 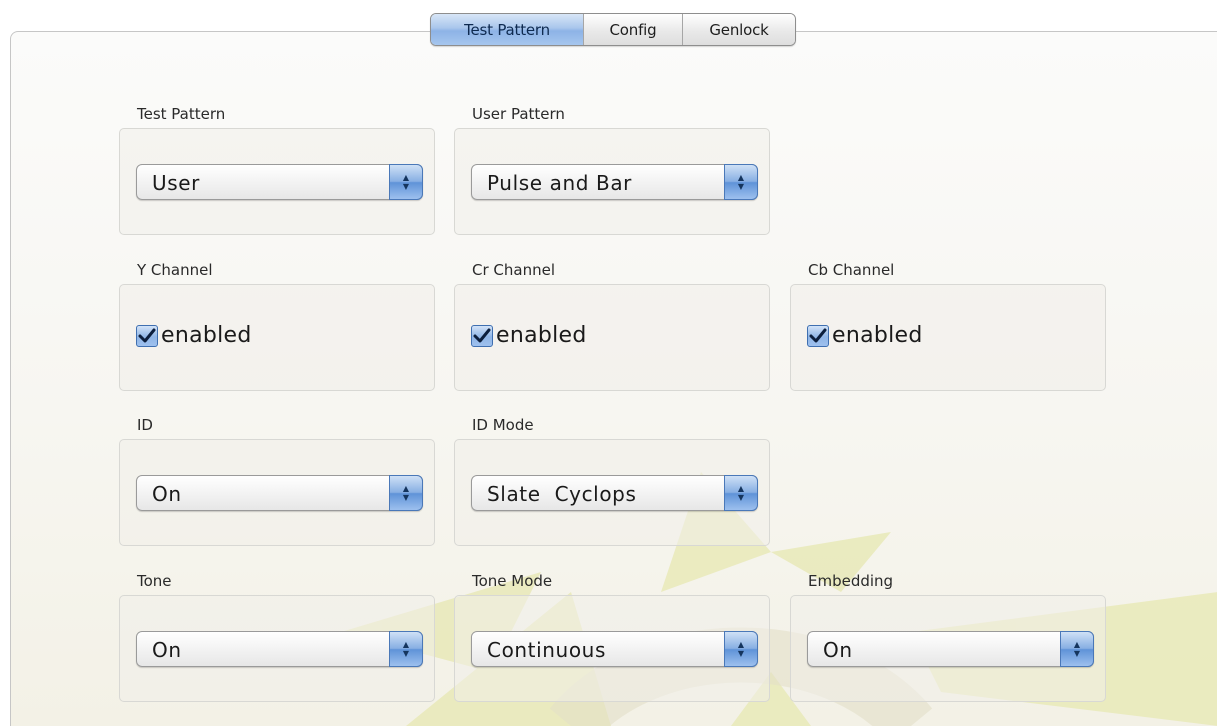 What do you see at coordinates (167, 494) in the screenshot?
I see `id-value: On` at bounding box center [167, 494].